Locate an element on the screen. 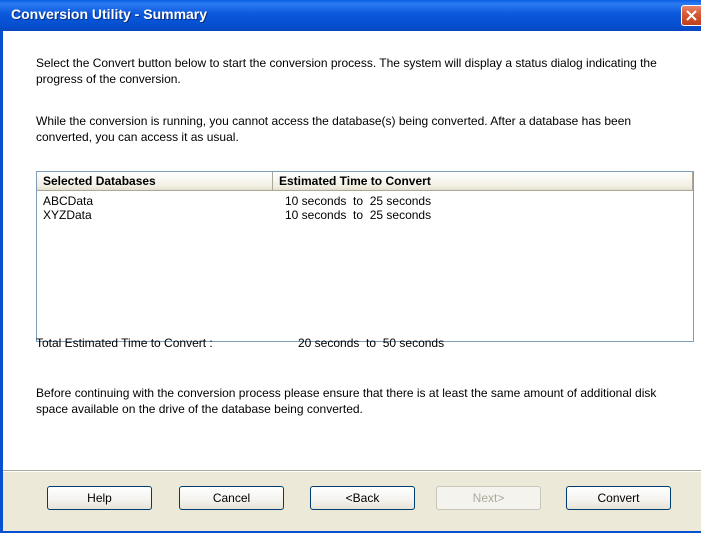 The height and width of the screenshot is (533, 701). close-button is located at coordinates (691, 15).